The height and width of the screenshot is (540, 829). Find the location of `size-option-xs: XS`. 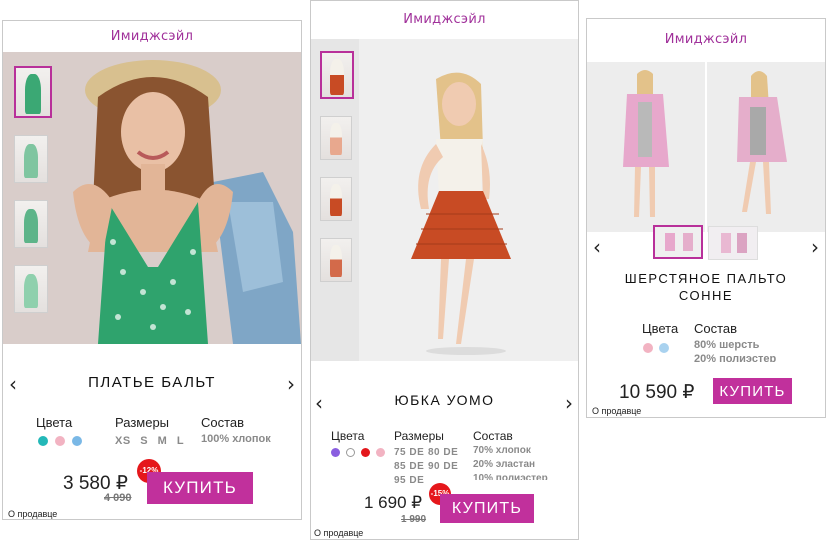

size-option-xs: XS is located at coordinates (123, 441).